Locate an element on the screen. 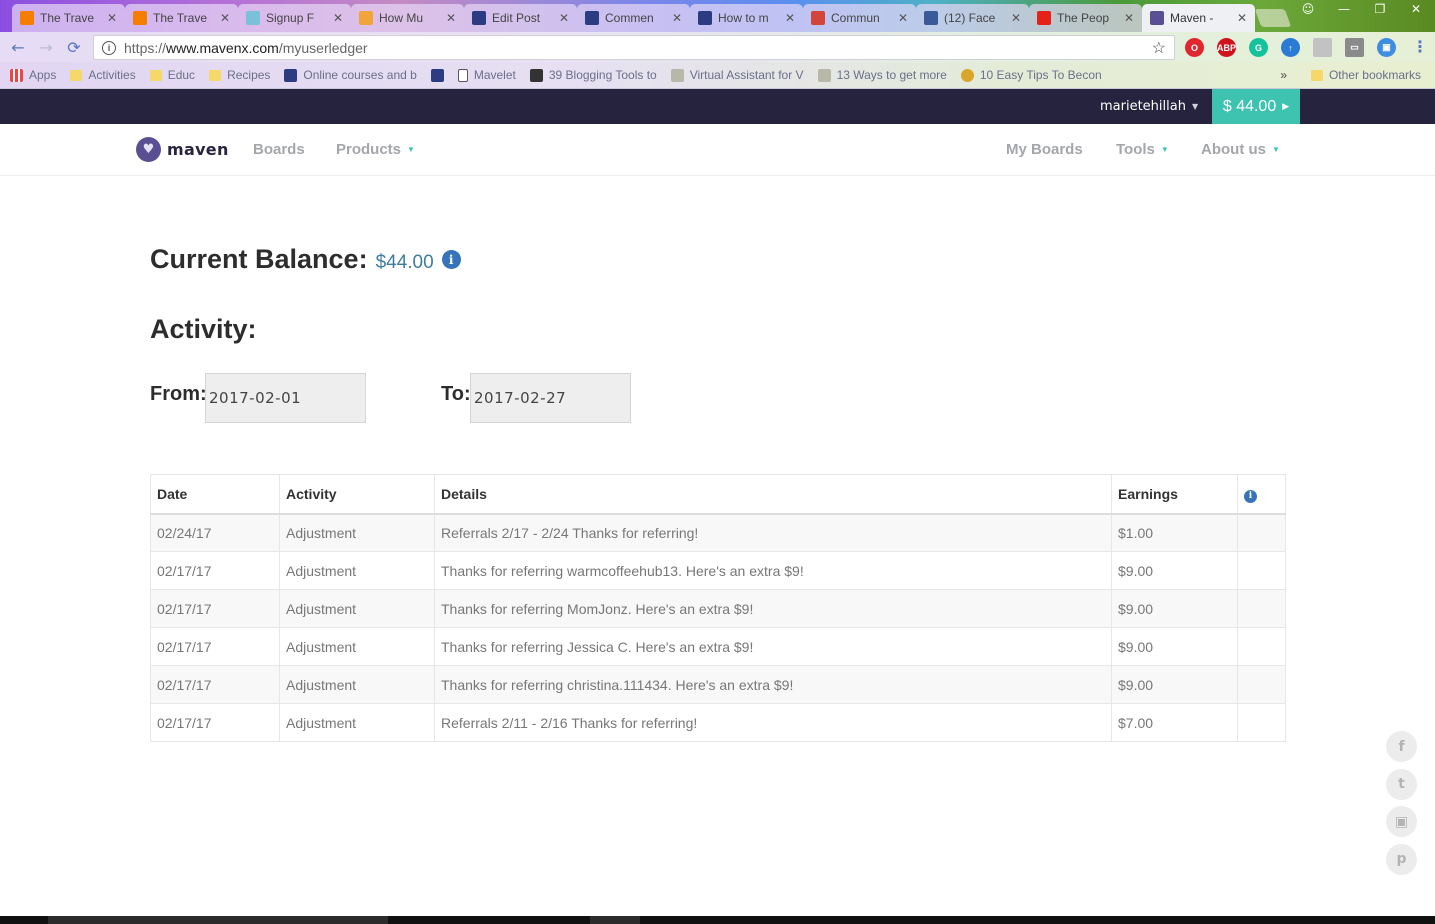 This screenshot has width=1435, height=924. reload-button: ⟳ is located at coordinates (74, 47).